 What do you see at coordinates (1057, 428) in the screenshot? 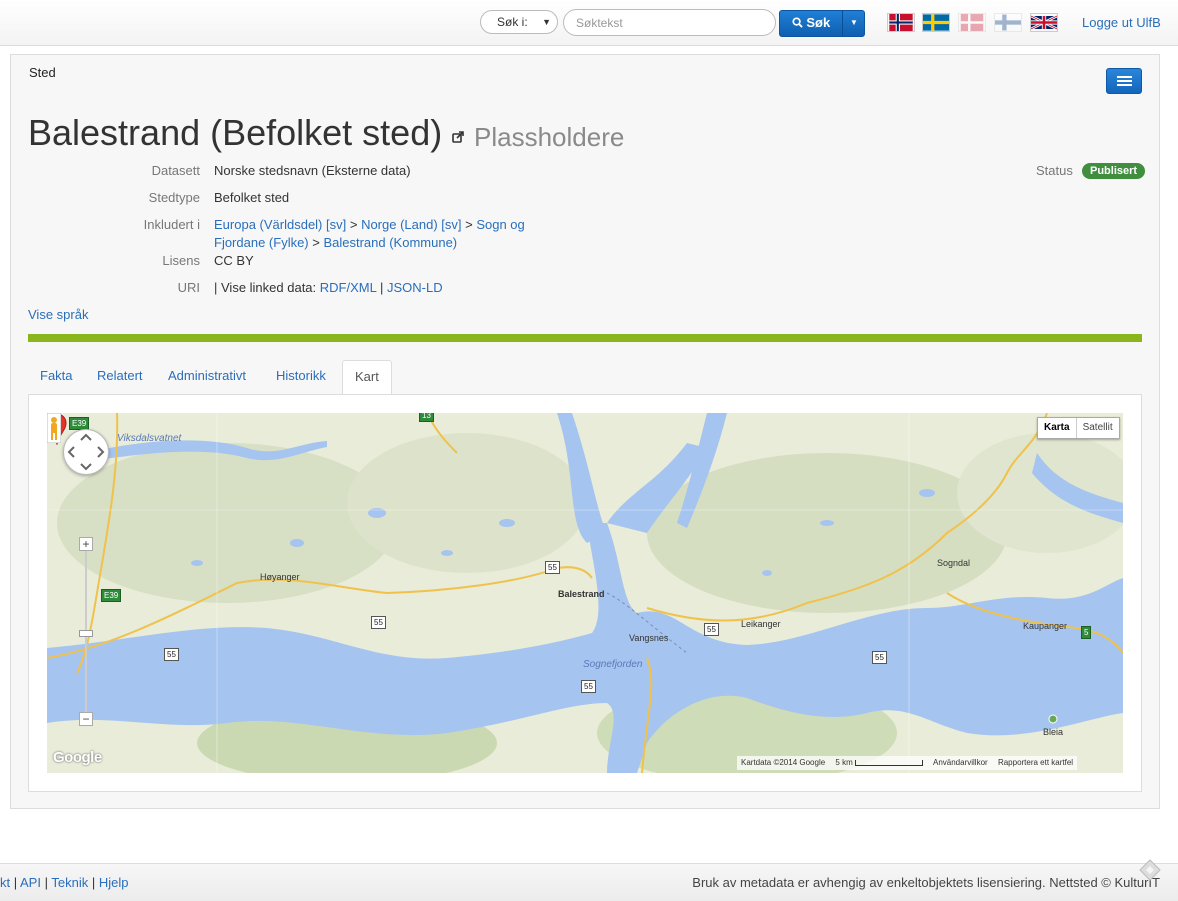
I see `map-type-map-button: Karta` at bounding box center [1057, 428].